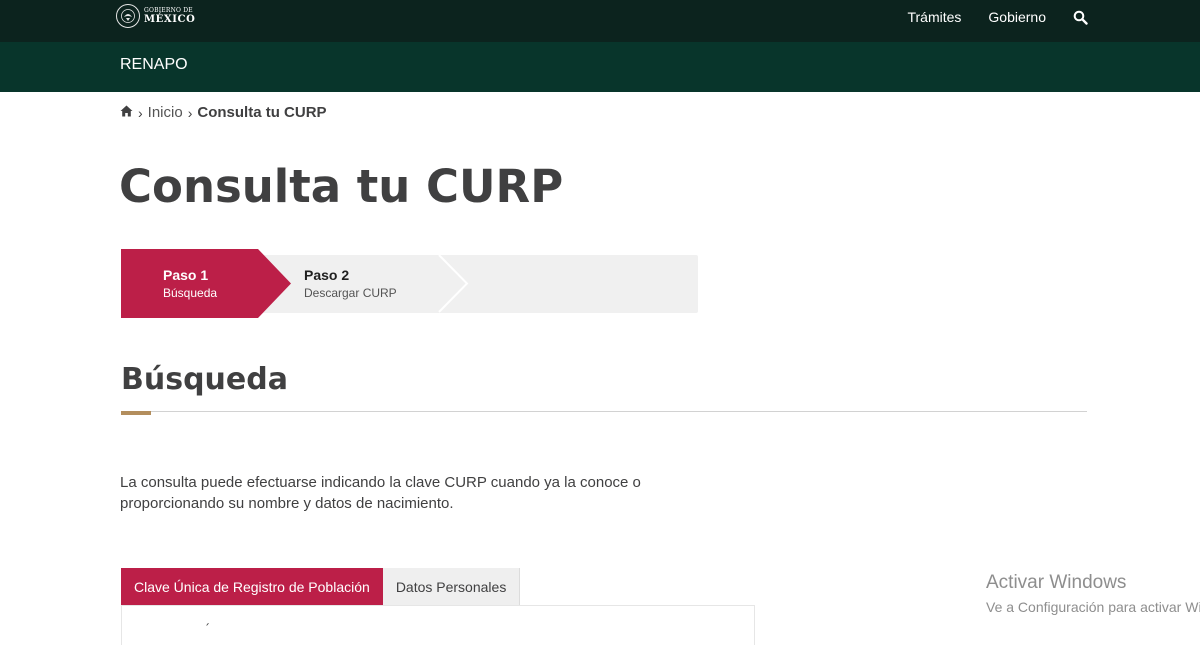 The image size is (1200, 645). I want to click on top-navbar: GOBIERNO DE MÉXICO Trámites Gobierno, so click(600, 21).